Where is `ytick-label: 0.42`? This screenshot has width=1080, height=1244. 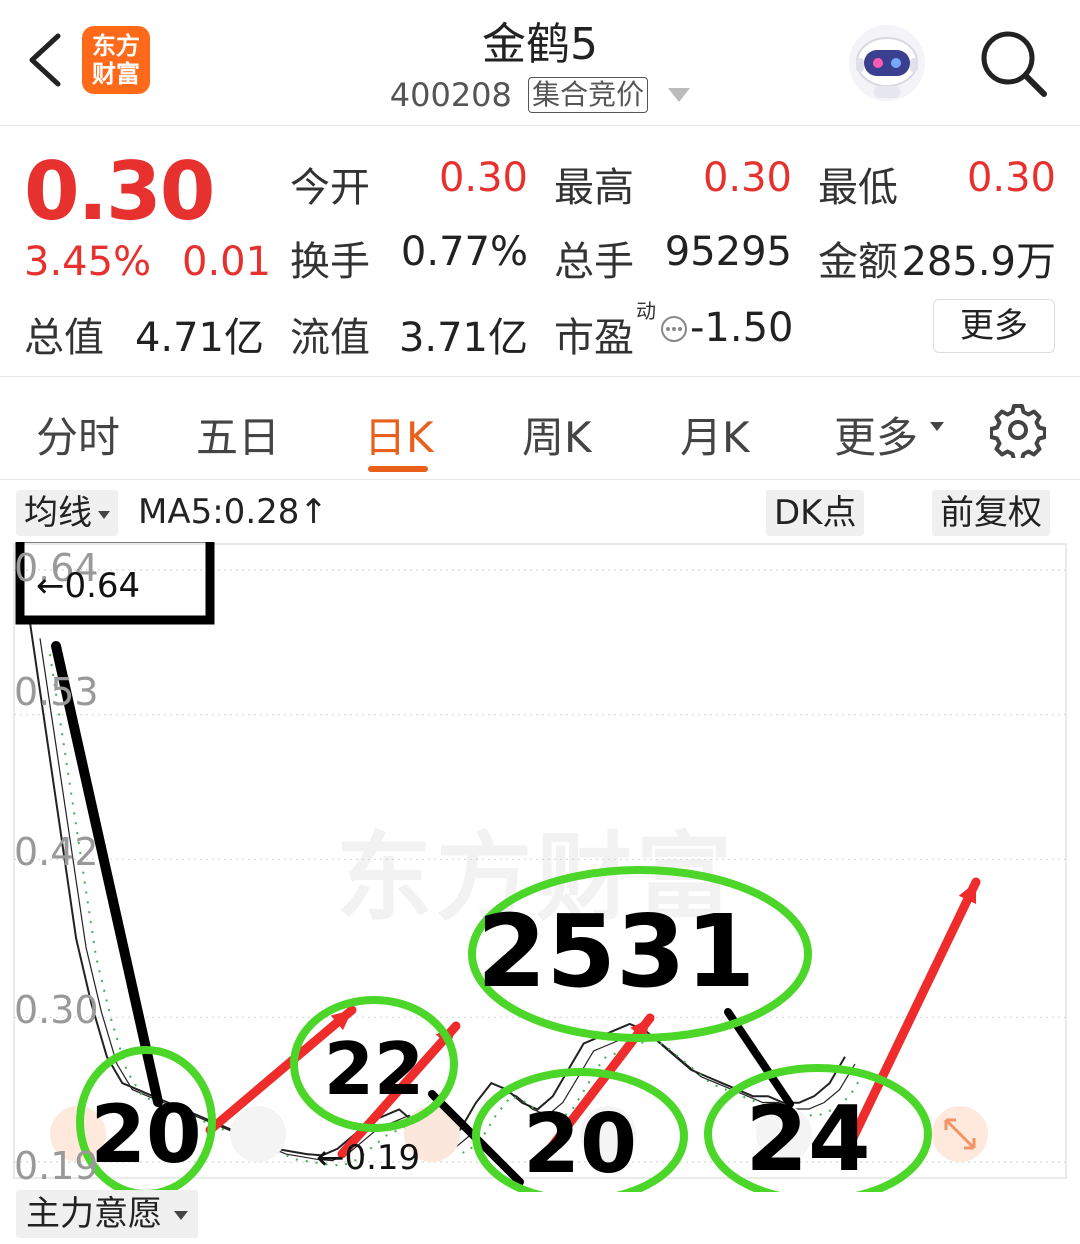
ytick-label: 0.42 is located at coordinates (56, 852).